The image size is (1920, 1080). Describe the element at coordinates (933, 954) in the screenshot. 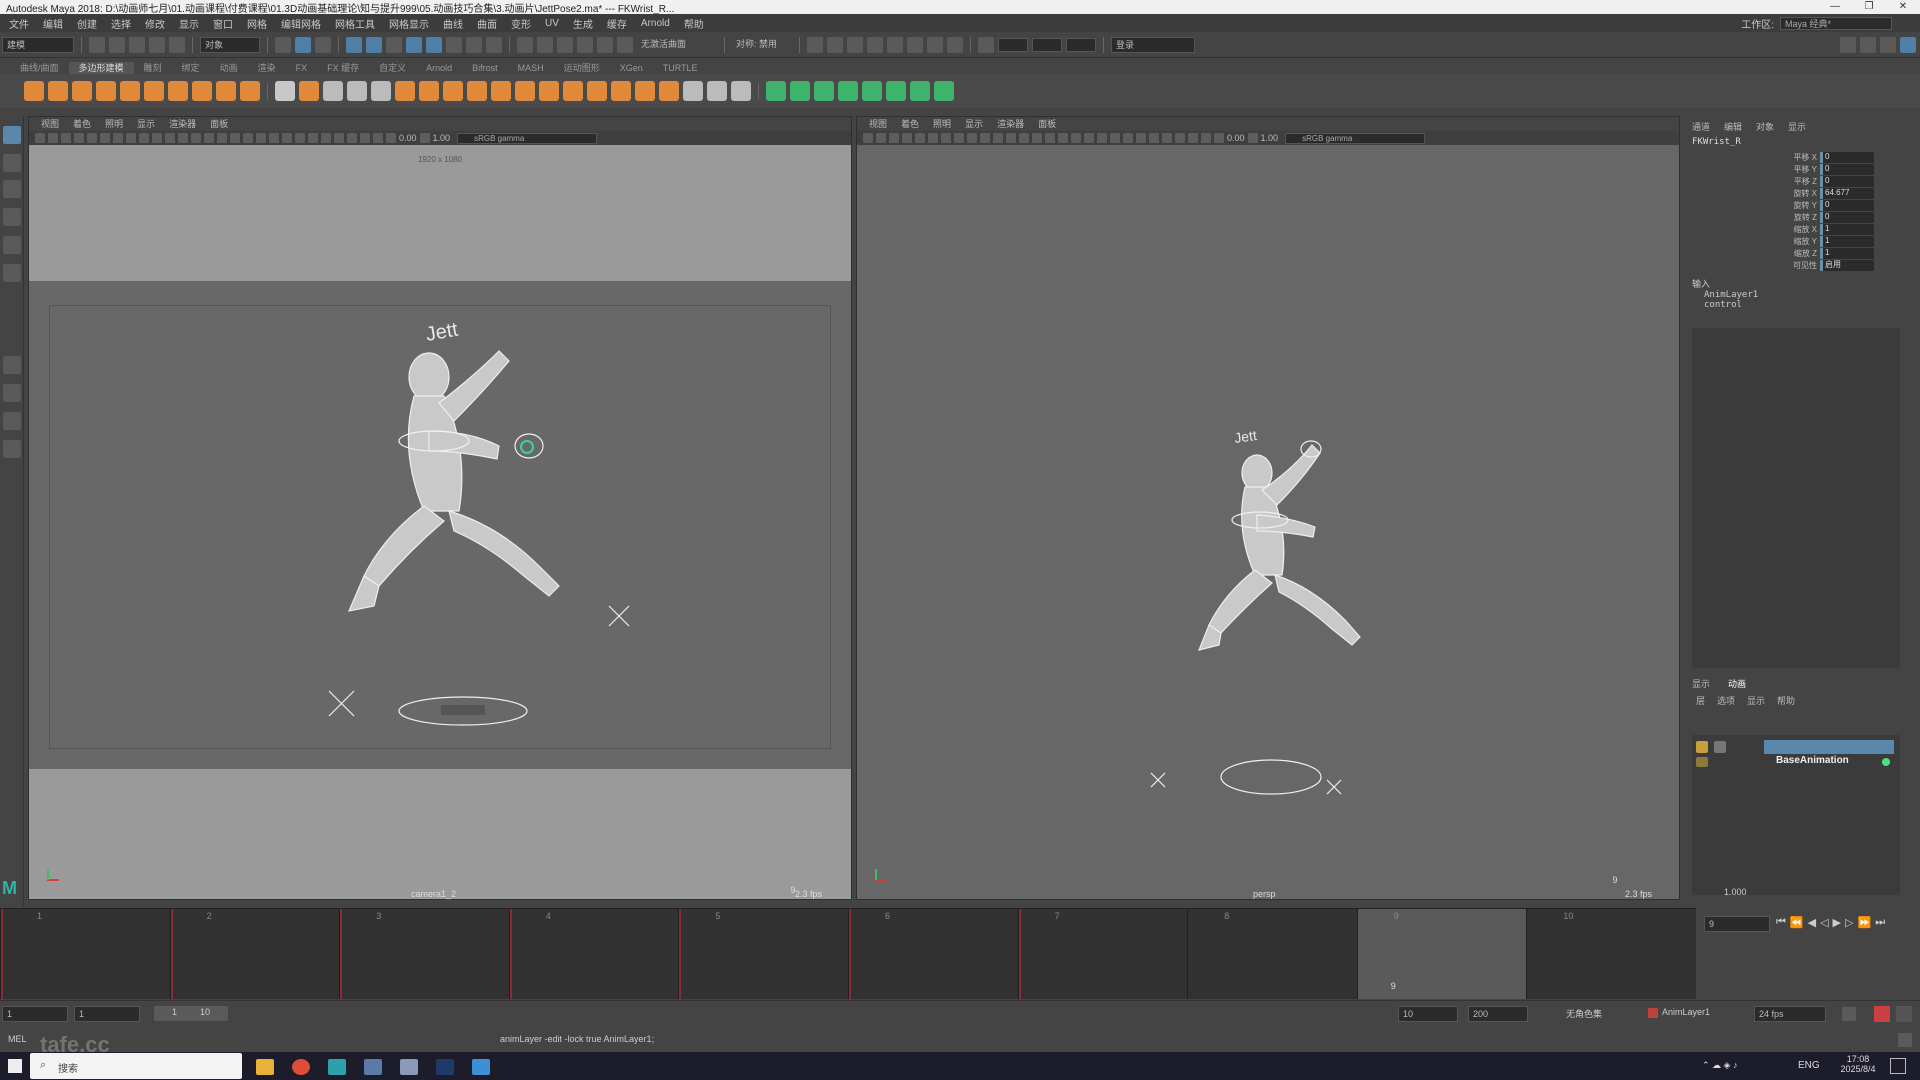

I see `timeline-frame: 6` at that location.